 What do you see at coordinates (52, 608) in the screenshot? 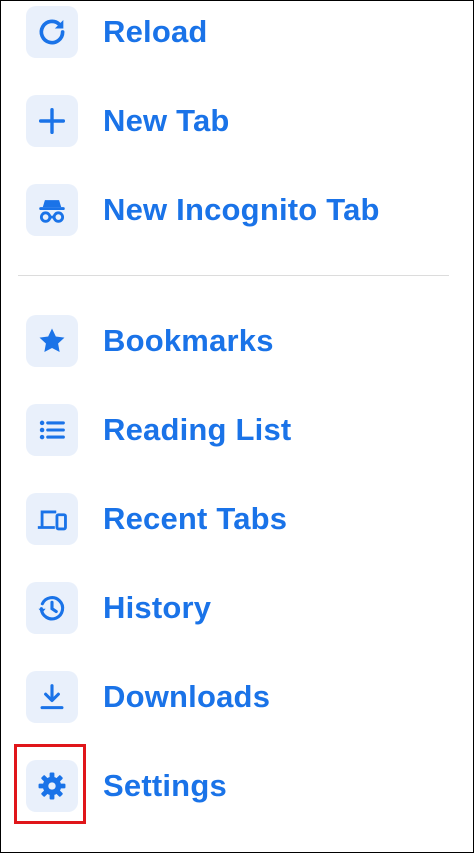
I see `history-icon` at bounding box center [52, 608].